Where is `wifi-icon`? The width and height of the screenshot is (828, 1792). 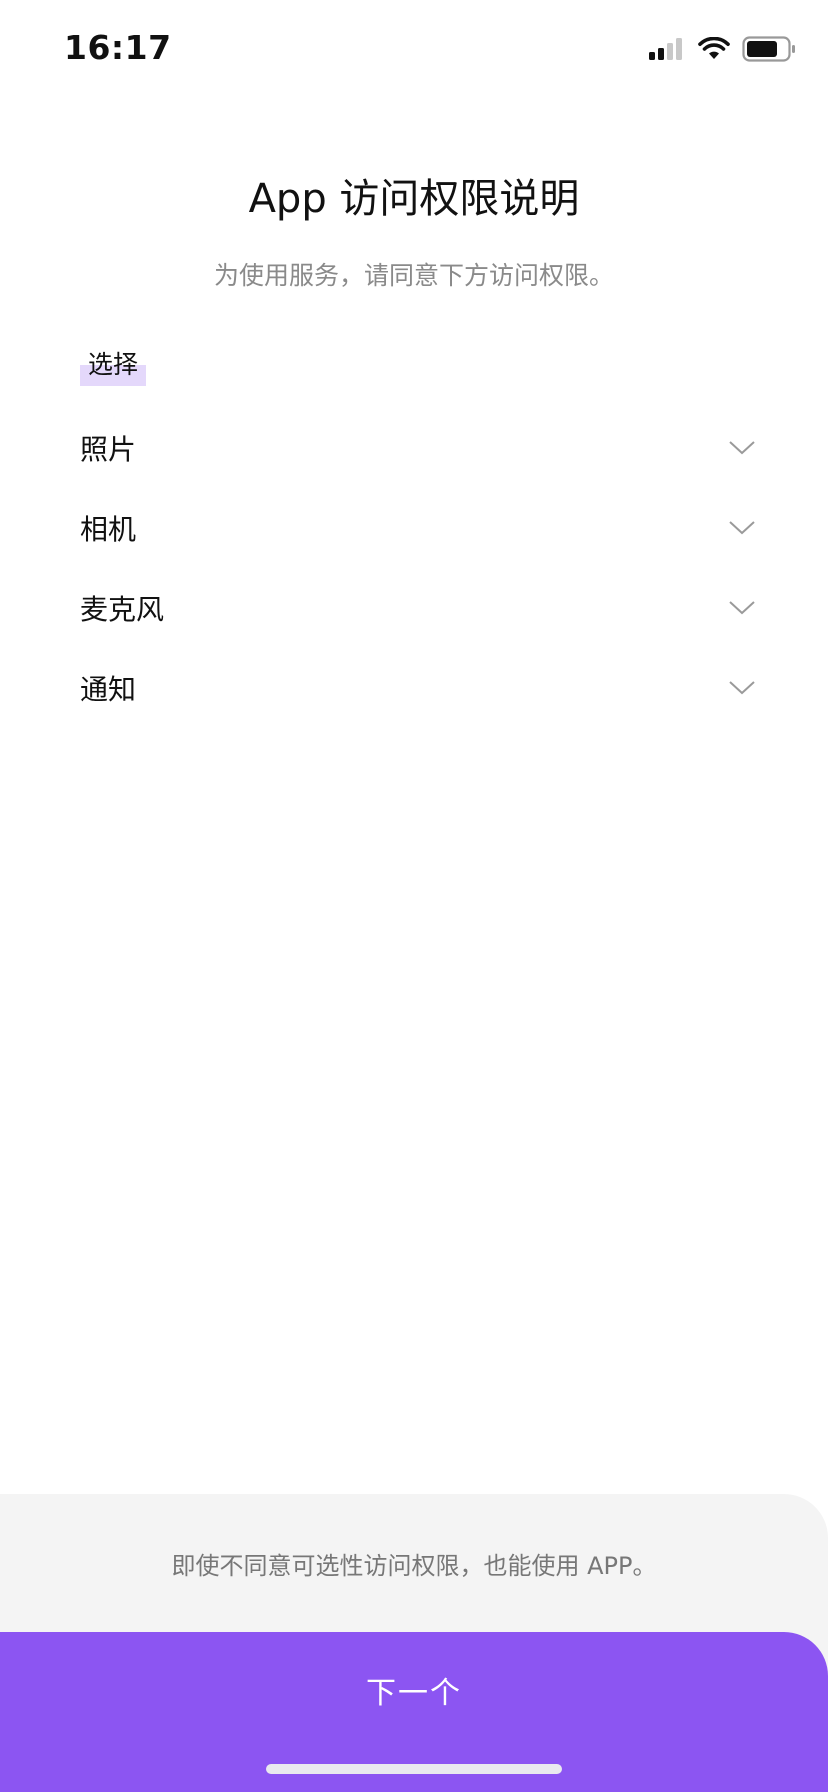 wifi-icon is located at coordinates (714, 48).